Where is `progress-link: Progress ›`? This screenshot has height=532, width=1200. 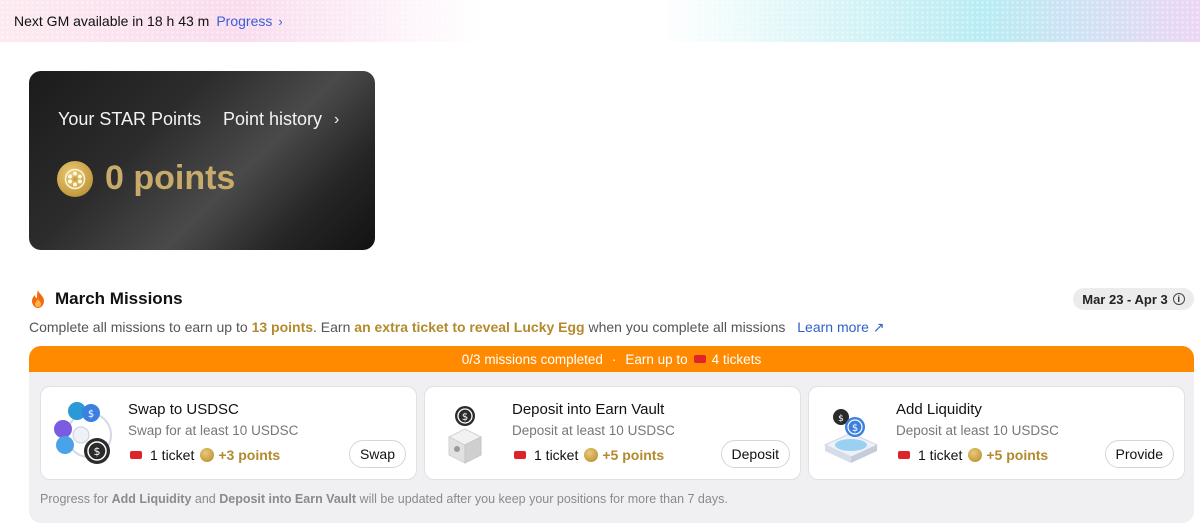
progress-link: Progress › is located at coordinates (249, 21).